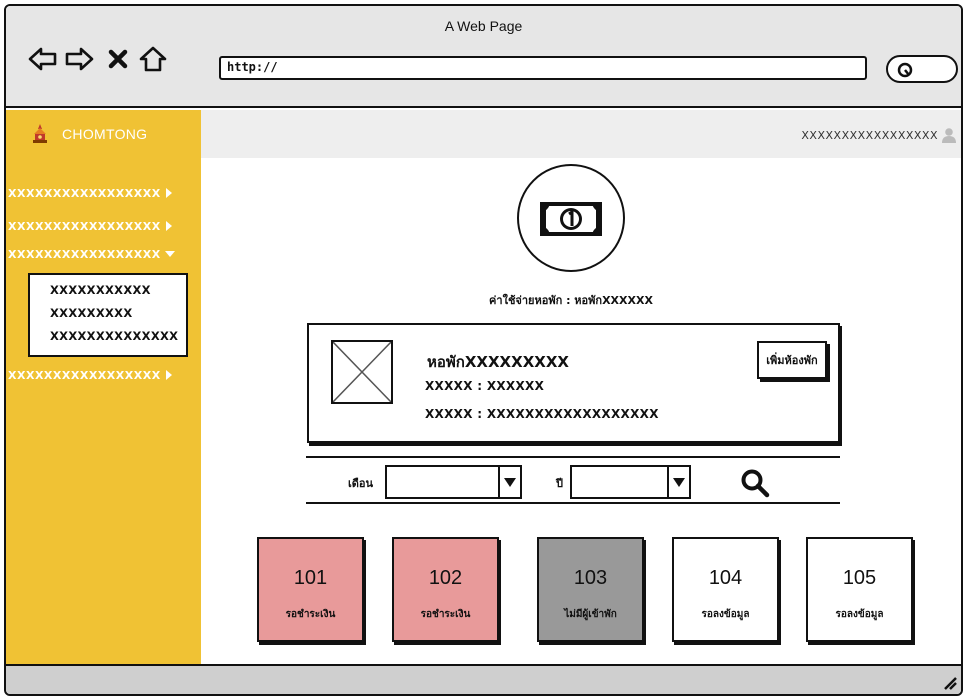 The height and width of the screenshot is (700, 967). What do you see at coordinates (445, 578) in the screenshot?
I see `room-number: 102` at bounding box center [445, 578].